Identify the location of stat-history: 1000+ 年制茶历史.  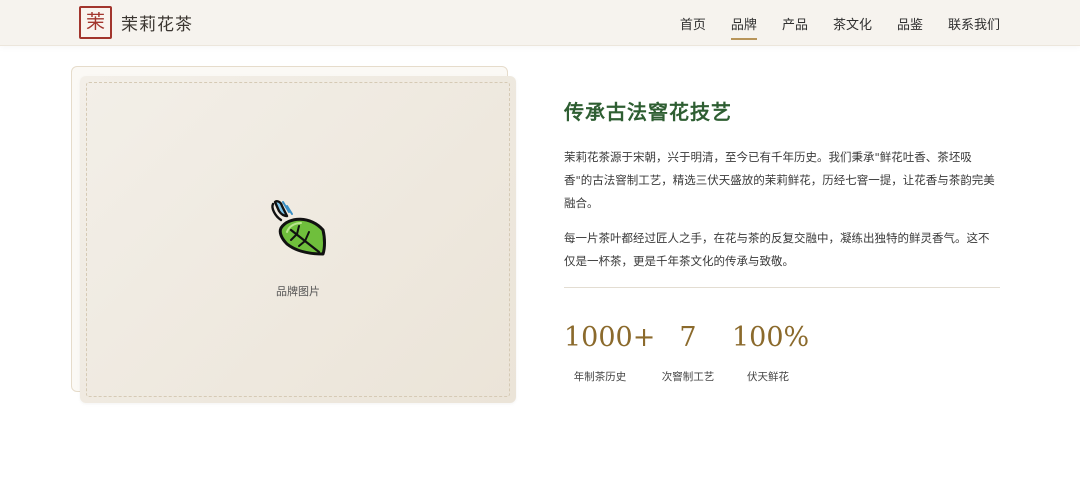
(610, 352).